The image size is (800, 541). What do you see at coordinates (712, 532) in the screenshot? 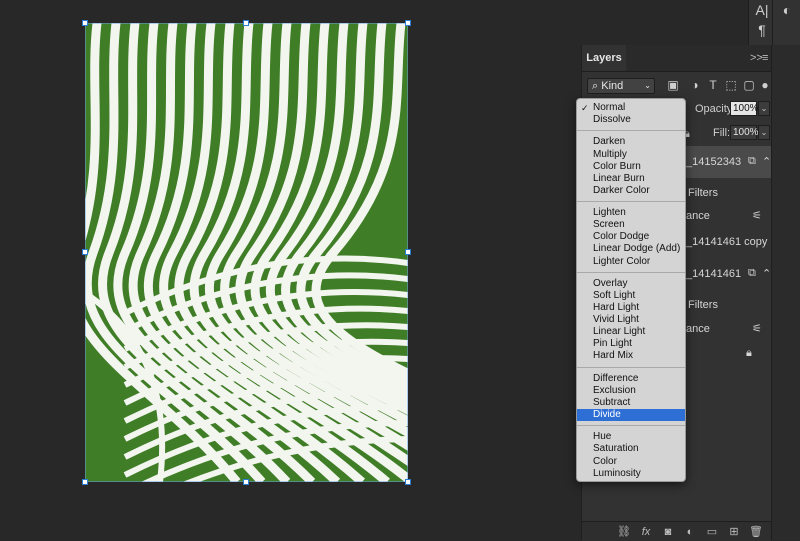
I see `new-group-icon: ▭` at bounding box center [712, 532].